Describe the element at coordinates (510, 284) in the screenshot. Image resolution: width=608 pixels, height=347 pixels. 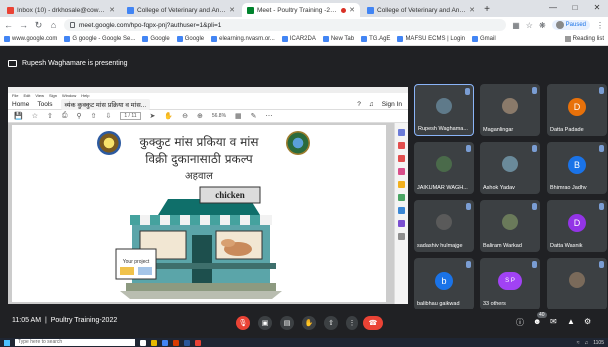
I see `participant-tile: S P 33 others` at that location.